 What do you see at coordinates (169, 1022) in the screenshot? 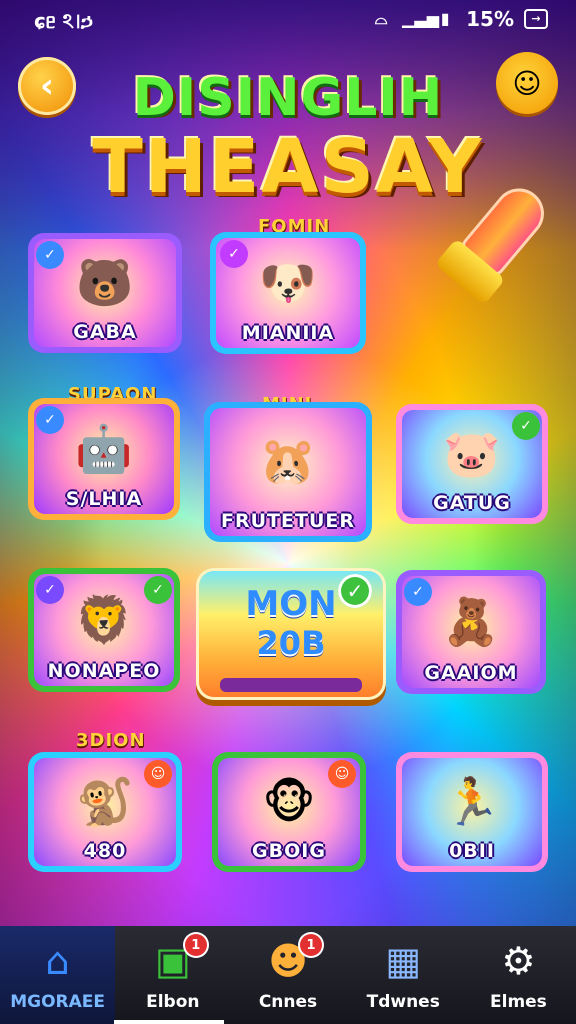
I see `active-indicator` at bounding box center [169, 1022].